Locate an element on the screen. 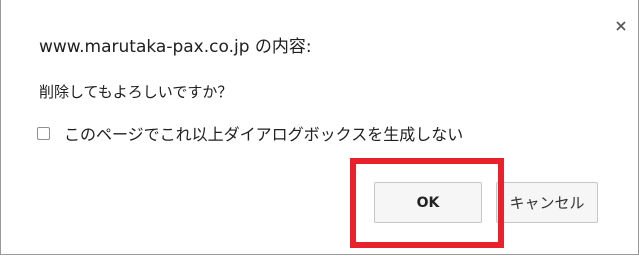 Image resolution: width=639 pixels, height=256 pixels. ok-button: OK is located at coordinates (428, 202).